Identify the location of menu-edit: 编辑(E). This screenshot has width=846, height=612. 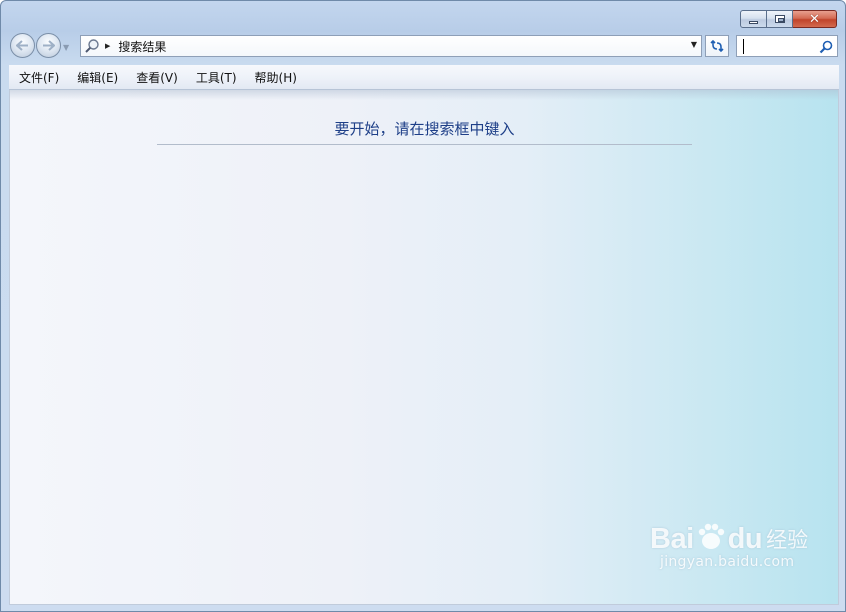
(96, 77).